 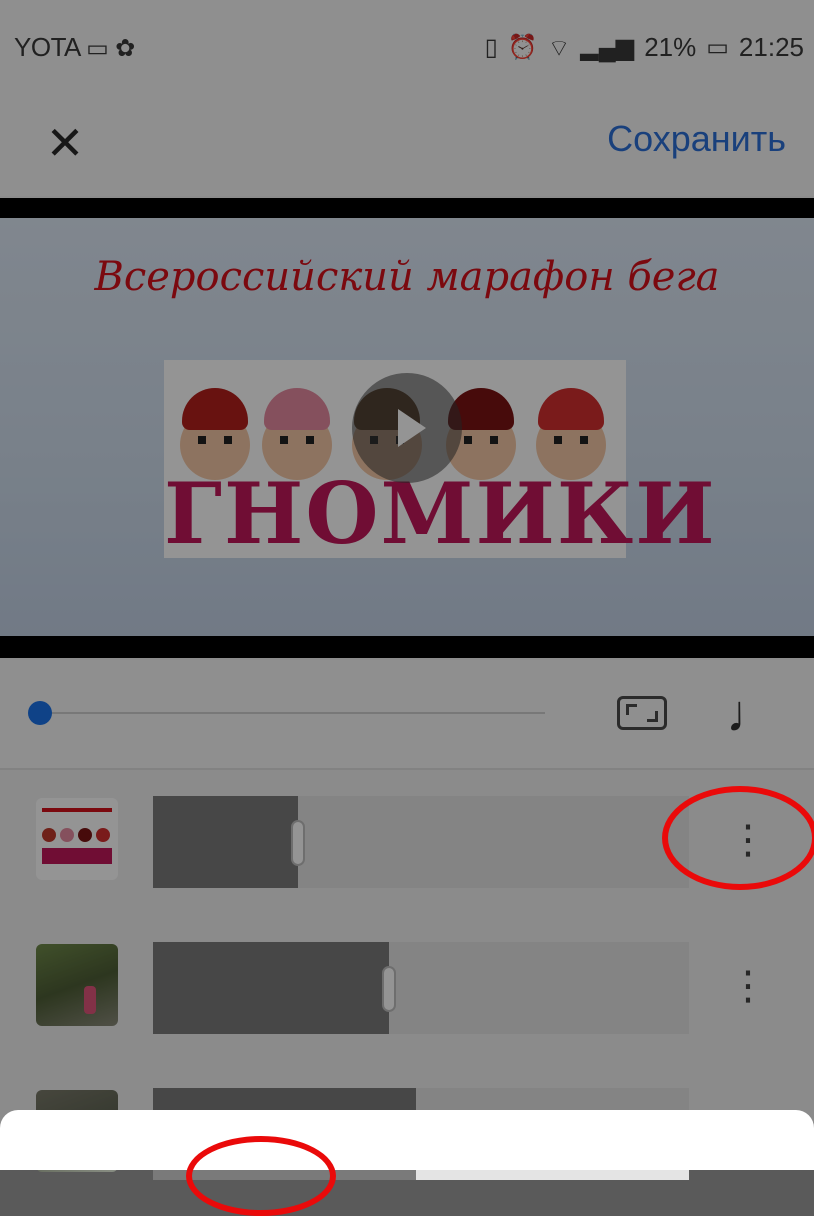 I want to click on sim-card-icon: ▭, so click(x=97, y=48).